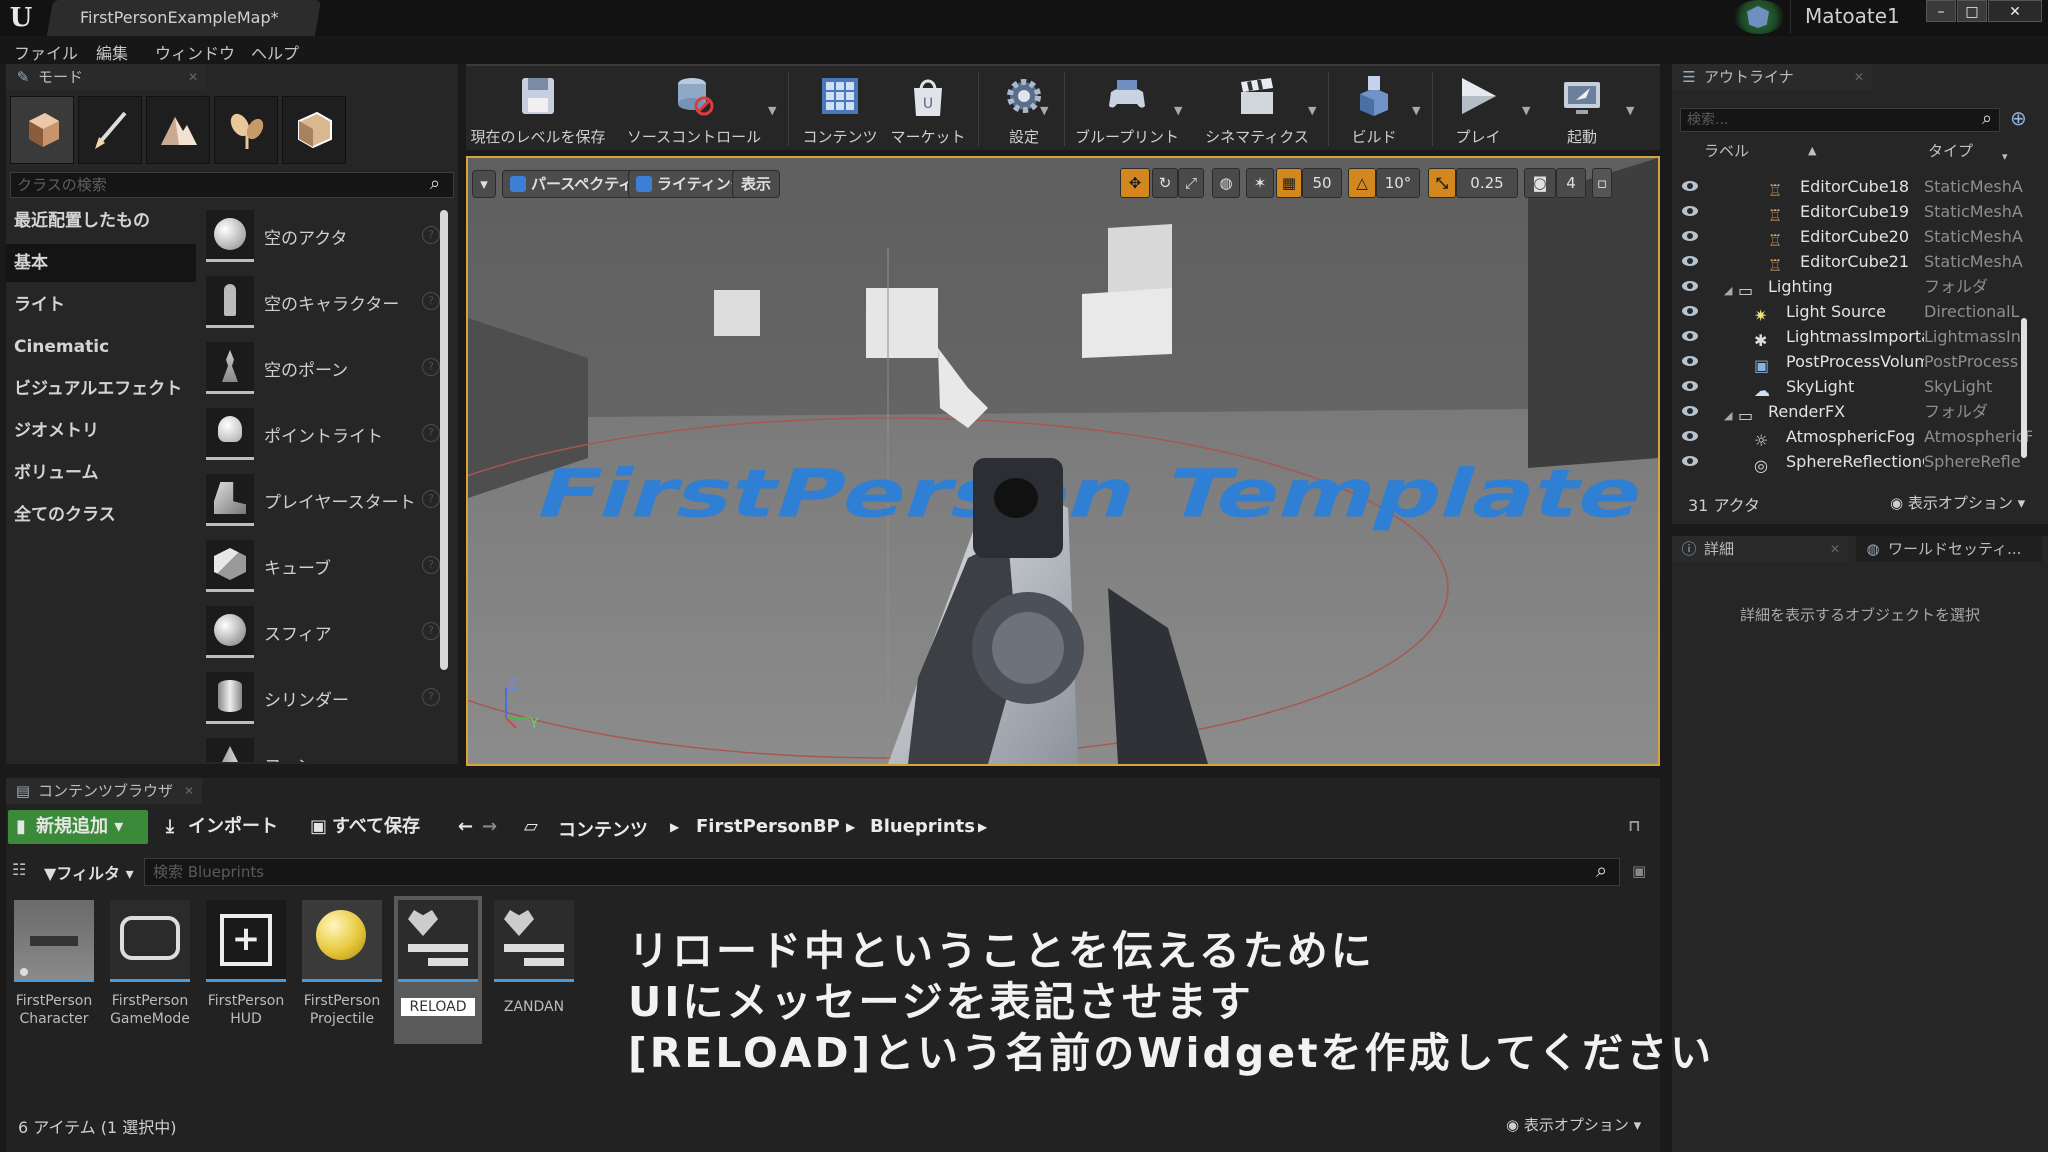  What do you see at coordinates (1950, 151) in the screenshot?
I see `column-type: タイプ` at bounding box center [1950, 151].